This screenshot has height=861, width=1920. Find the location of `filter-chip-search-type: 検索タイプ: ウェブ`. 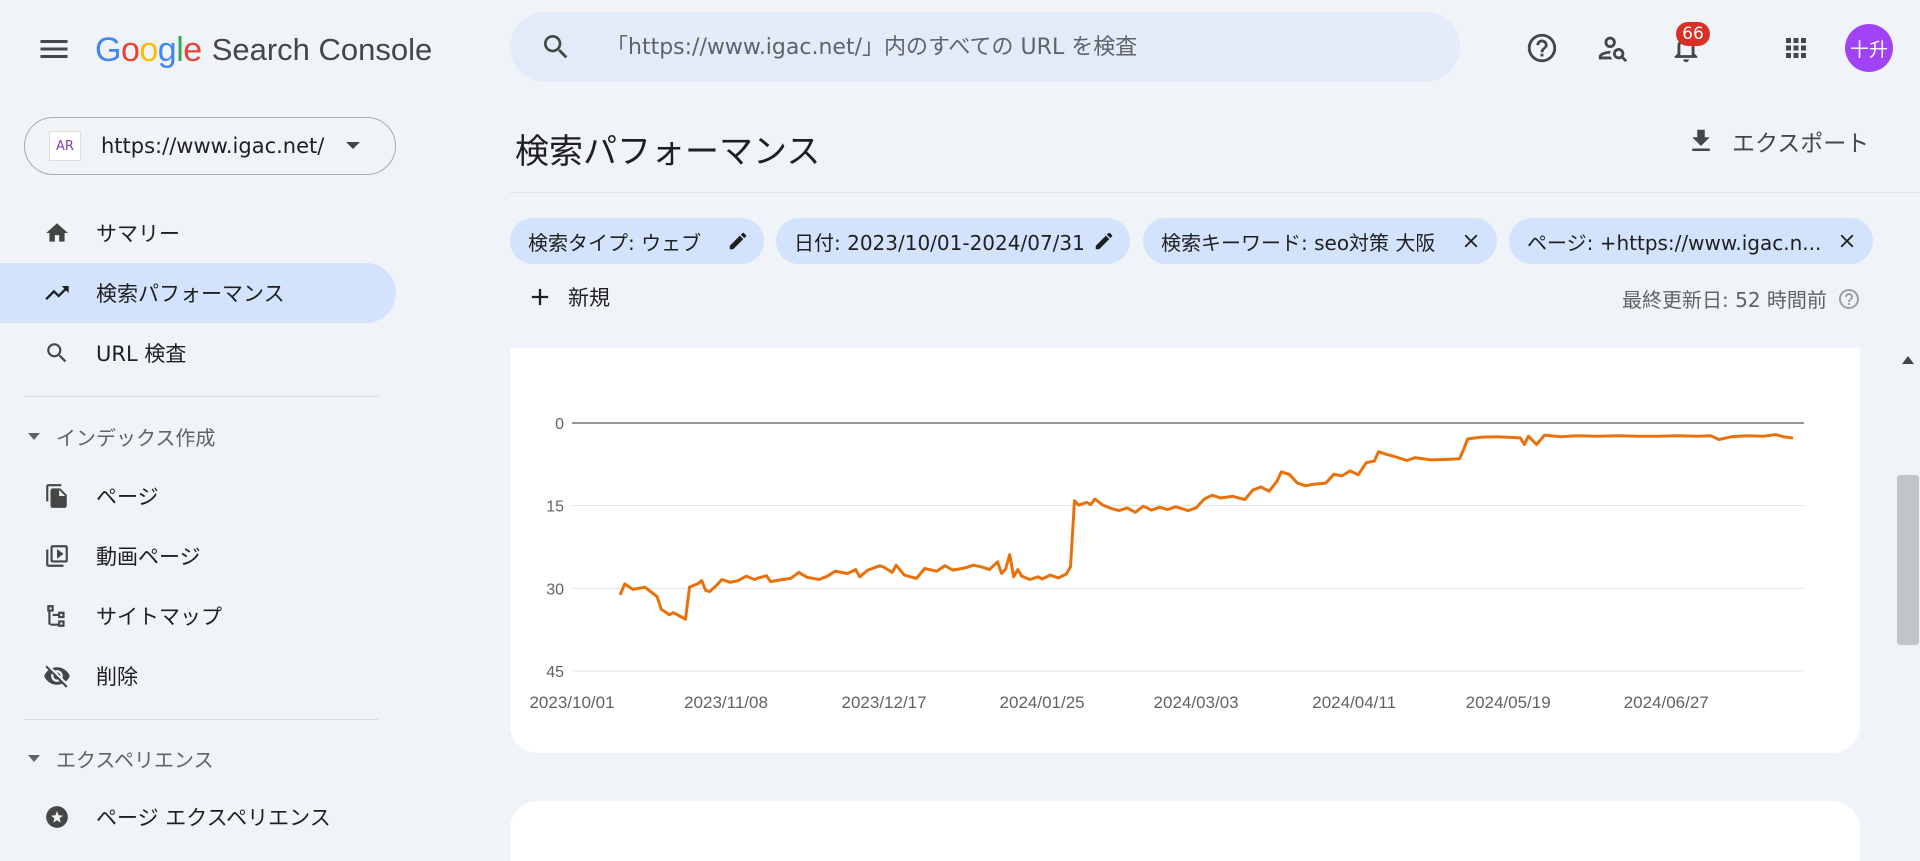

filter-chip-search-type: 検索タイプ: ウェブ is located at coordinates (637, 241).